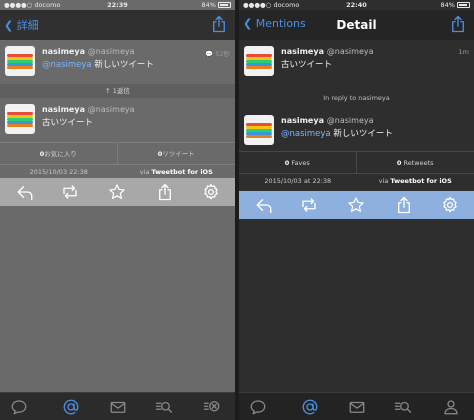  Describe the element at coordinates (9, 25) in the screenshot. I see `chevron-left-icon: ❮` at that location.